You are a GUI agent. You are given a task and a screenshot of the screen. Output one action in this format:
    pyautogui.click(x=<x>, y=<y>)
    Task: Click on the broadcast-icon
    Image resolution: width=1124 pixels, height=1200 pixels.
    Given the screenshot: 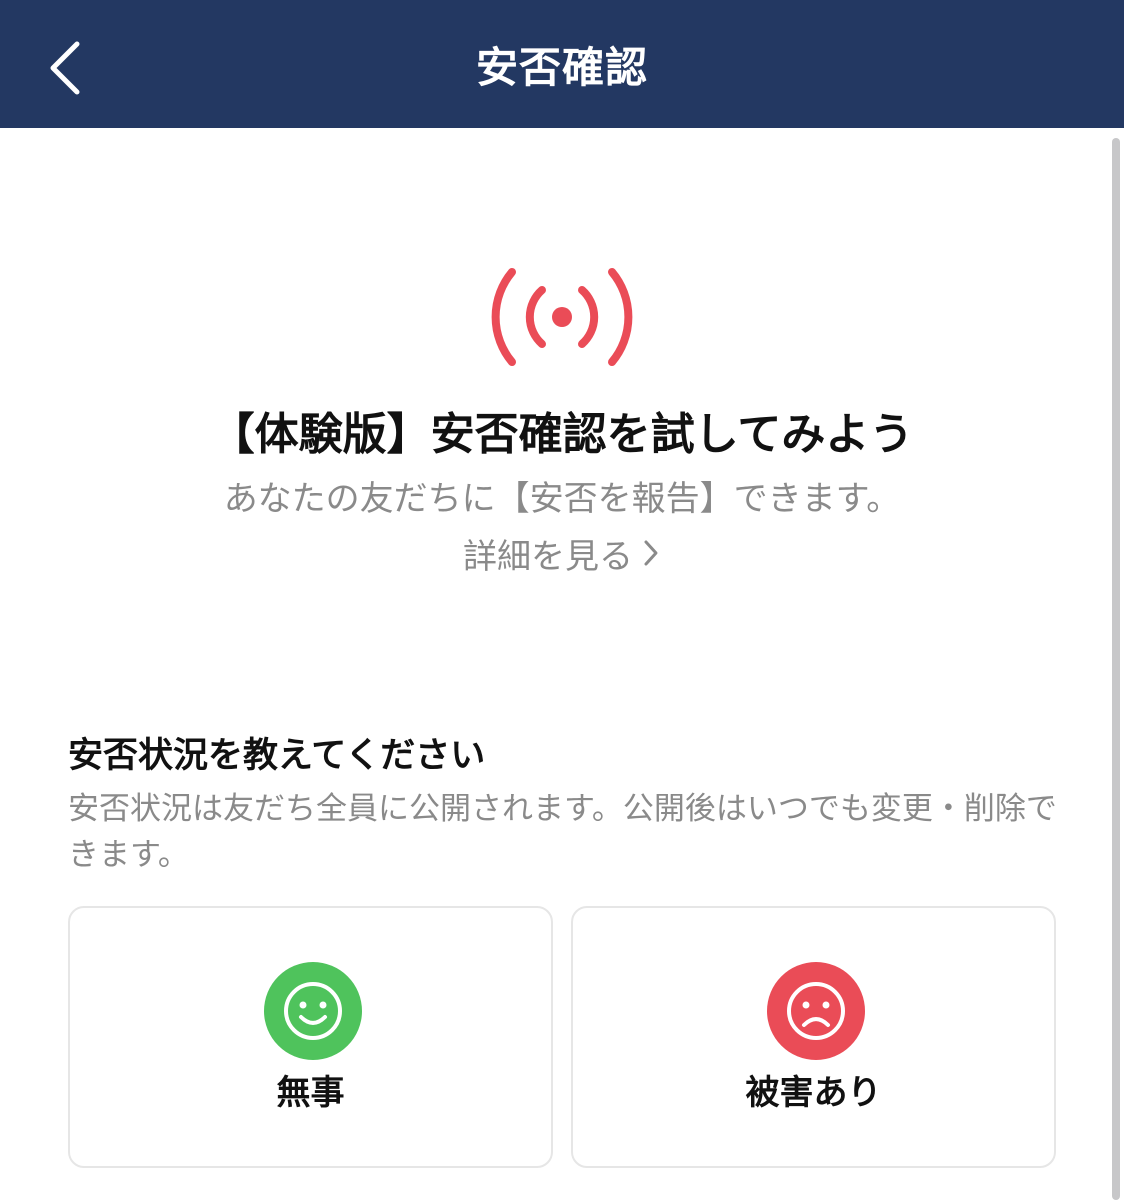 What is the action you would take?
    pyautogui.click(x=562, y=317)
    